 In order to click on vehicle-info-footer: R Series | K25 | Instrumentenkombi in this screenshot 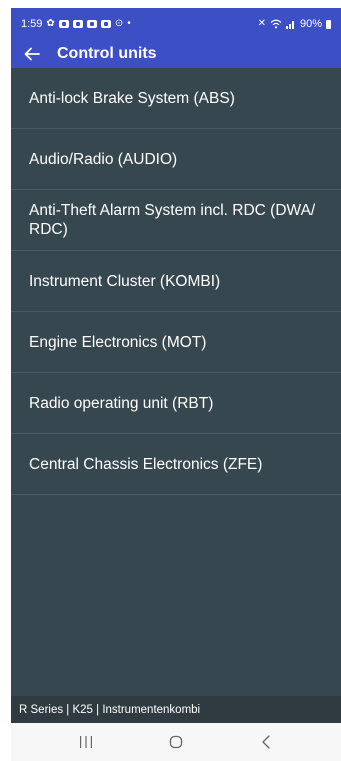, I will do `click(176, 709)`.